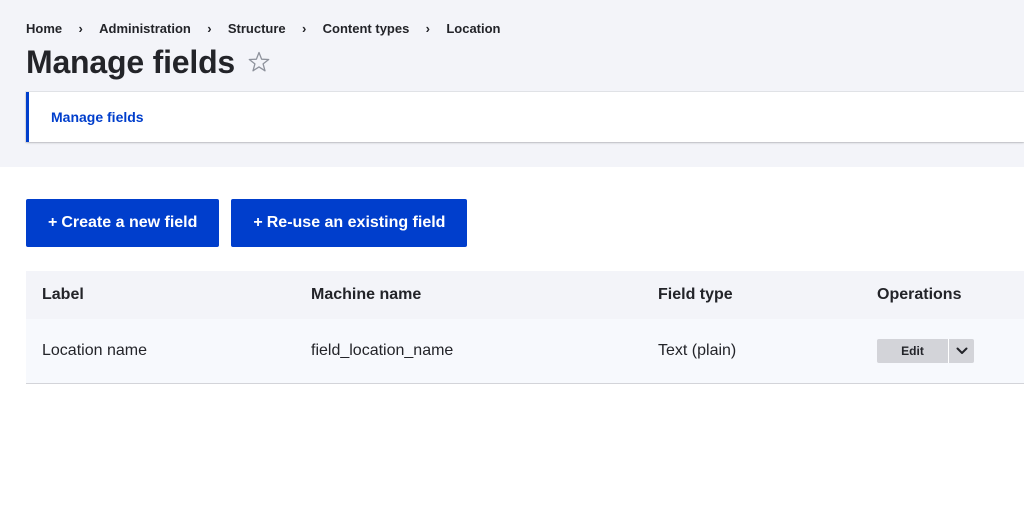 The width and height of the screenshot is (1024, 509). I want to click on breadcrumb-content-types: Content types, so click(366, 28).